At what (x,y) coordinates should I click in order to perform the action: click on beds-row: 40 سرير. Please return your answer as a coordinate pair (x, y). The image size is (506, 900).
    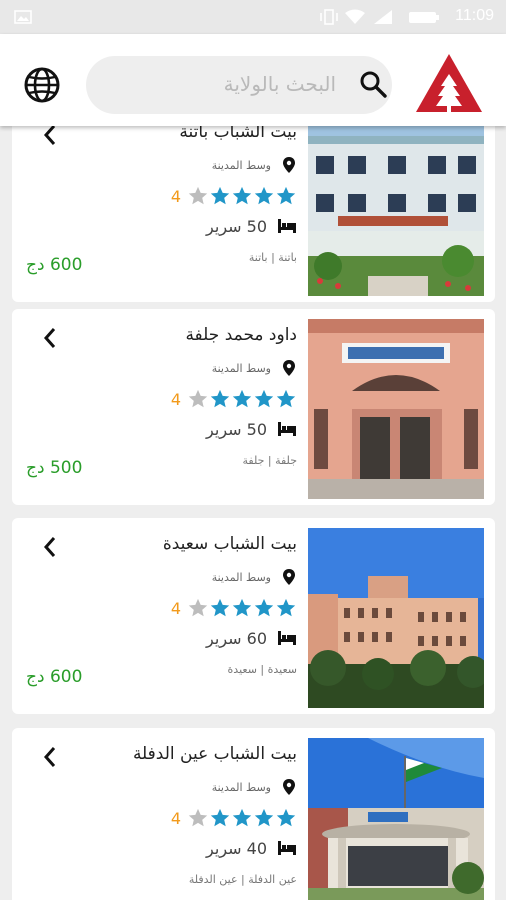
    Looking at the image, I should click on (251, 848).